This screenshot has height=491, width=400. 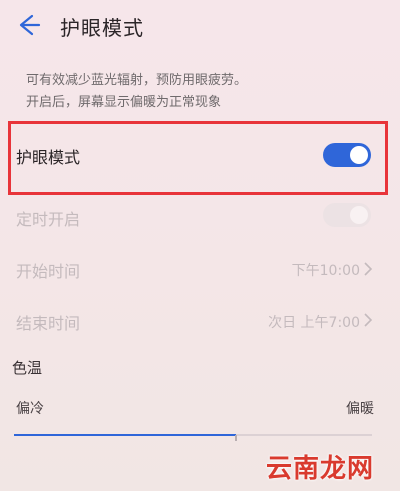 What do you see at coordinates (125, 435) in the screenshot?
I see `slider-fill` at bounding box center [125, 435].